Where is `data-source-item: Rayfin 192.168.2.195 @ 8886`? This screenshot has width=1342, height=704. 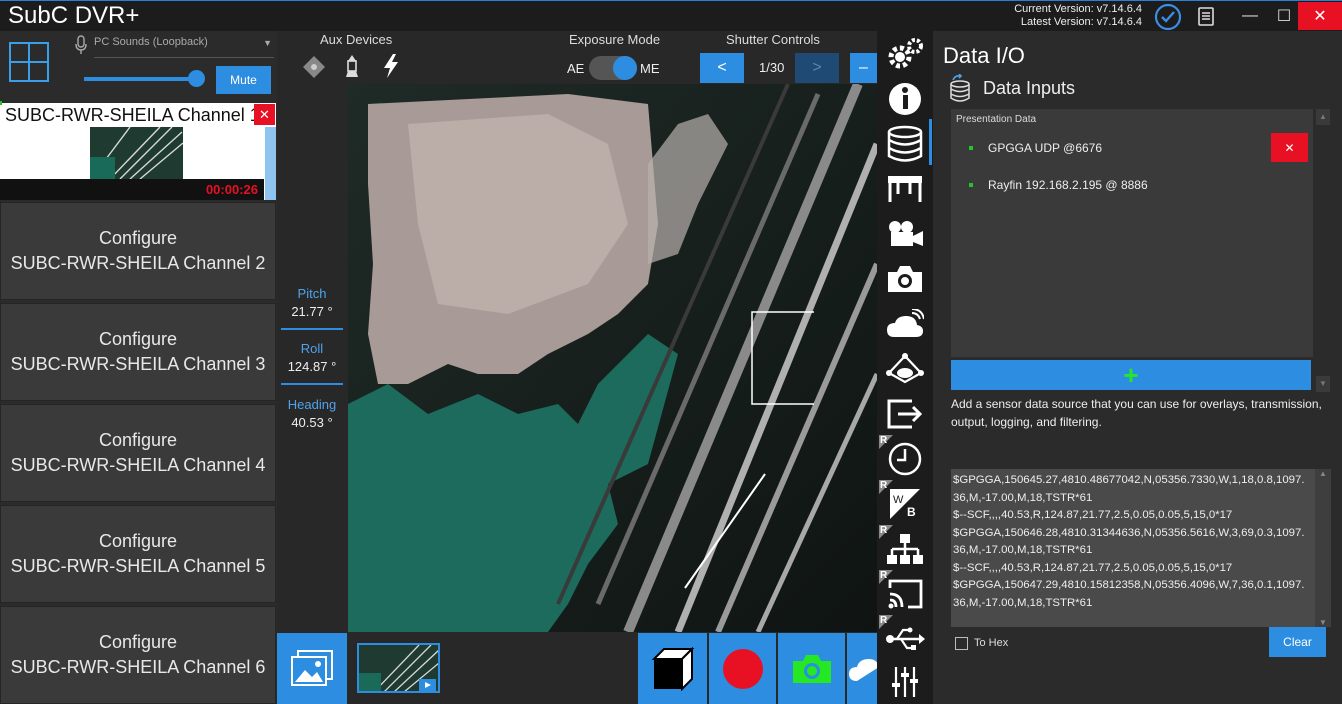 data-source-item: Rayfin 192.168.2.195 @ 8886 is located at coordinates (1132, 186).